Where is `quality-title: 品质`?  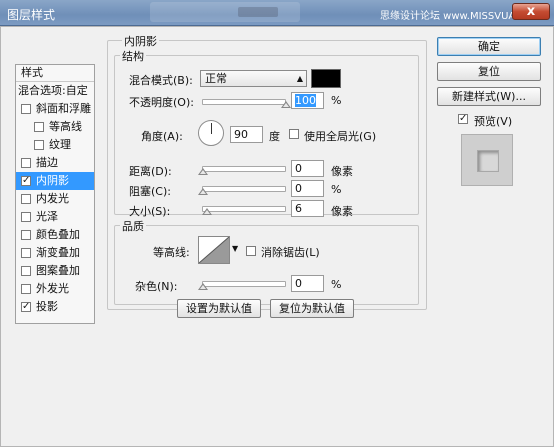 quality-title: 品质 is located at coordinates (133, 226).